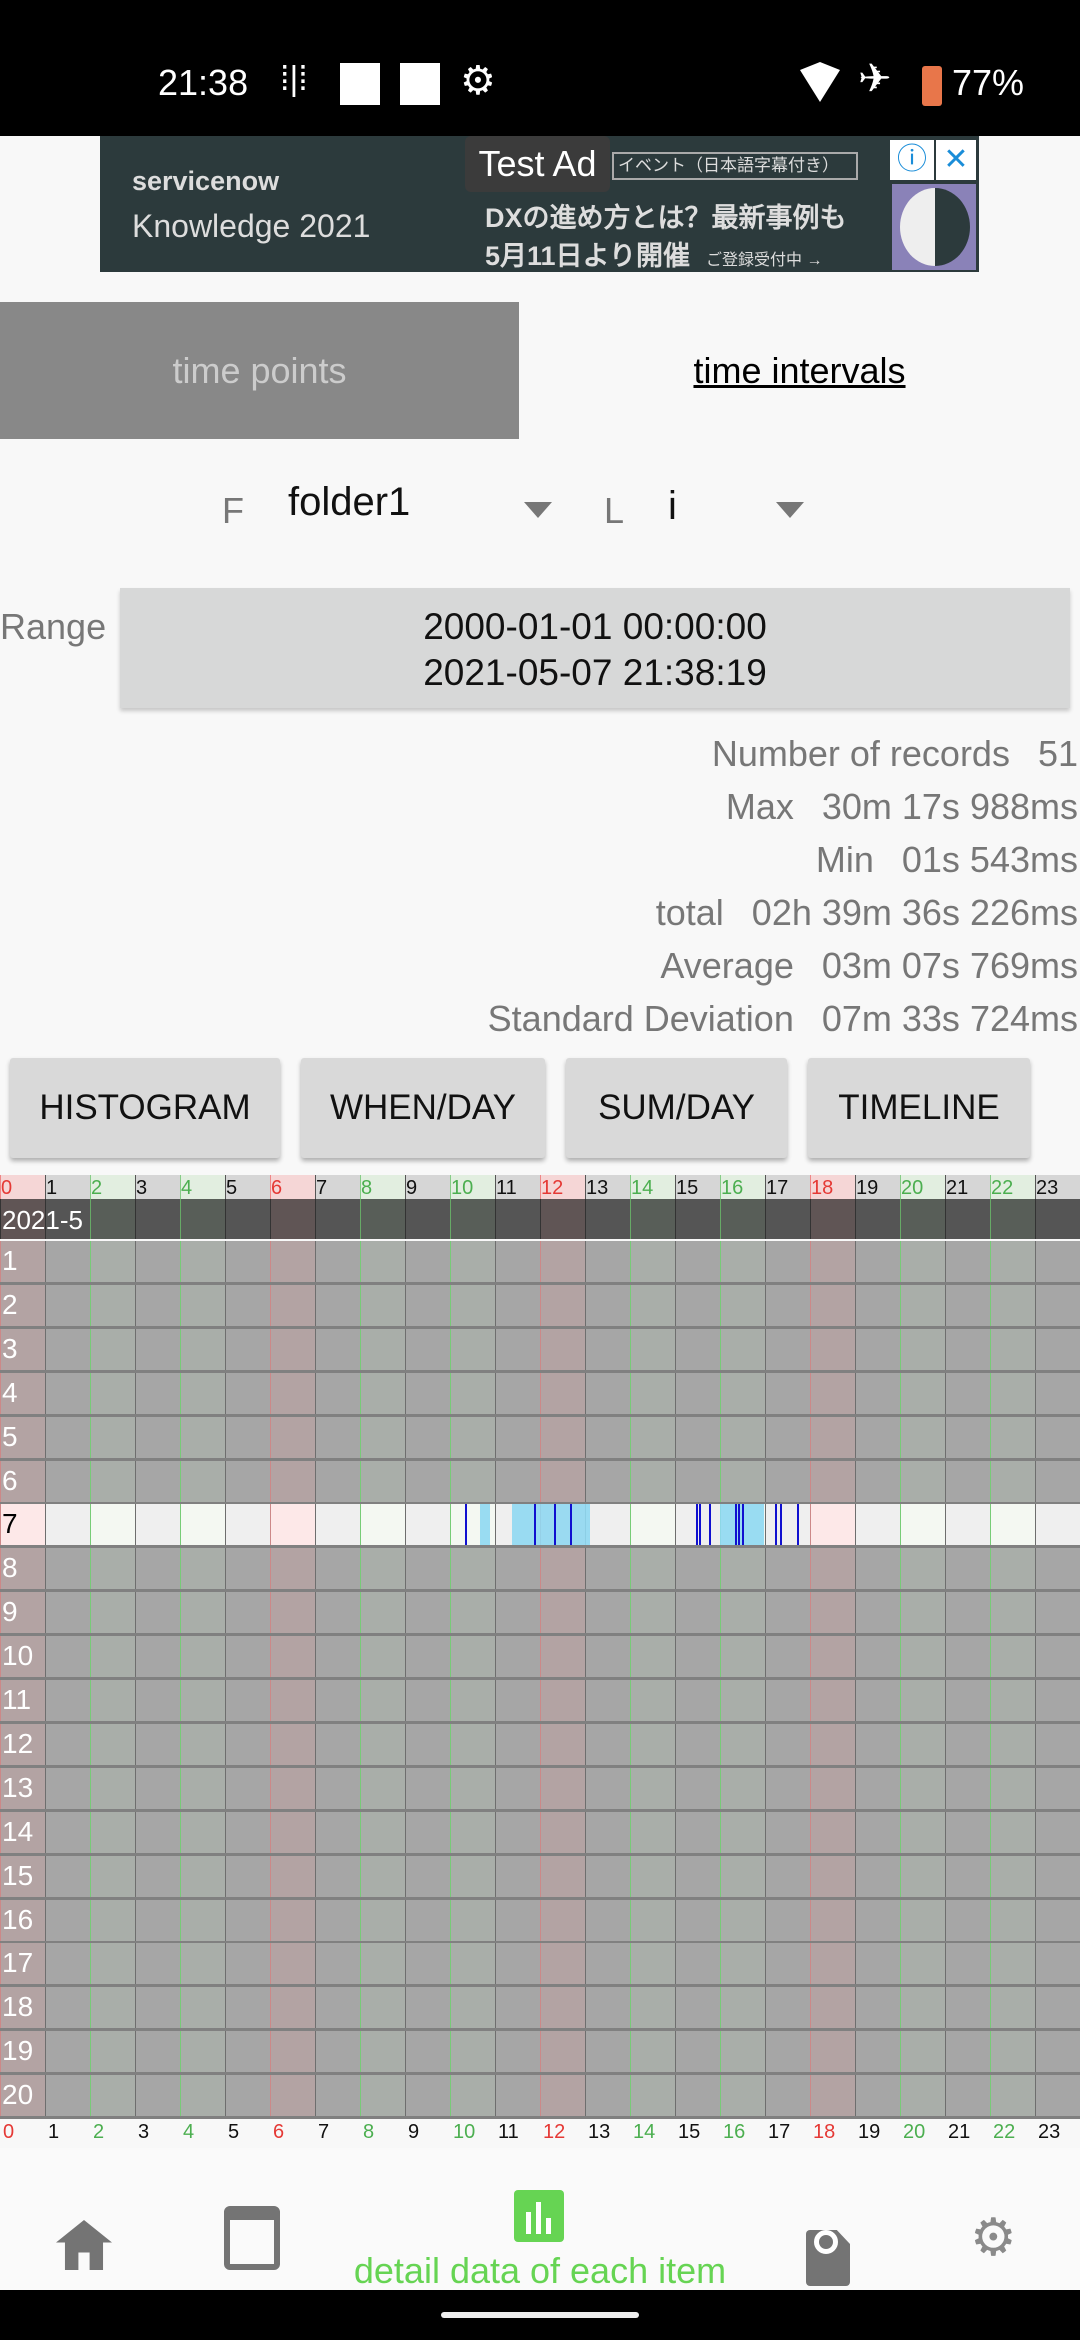 This screenshot has height=2340, width=1080. What do you see at coordinates (540, 1349) in the screenshot?
I see `day-row: 3` at bounding box center [540, 1349].